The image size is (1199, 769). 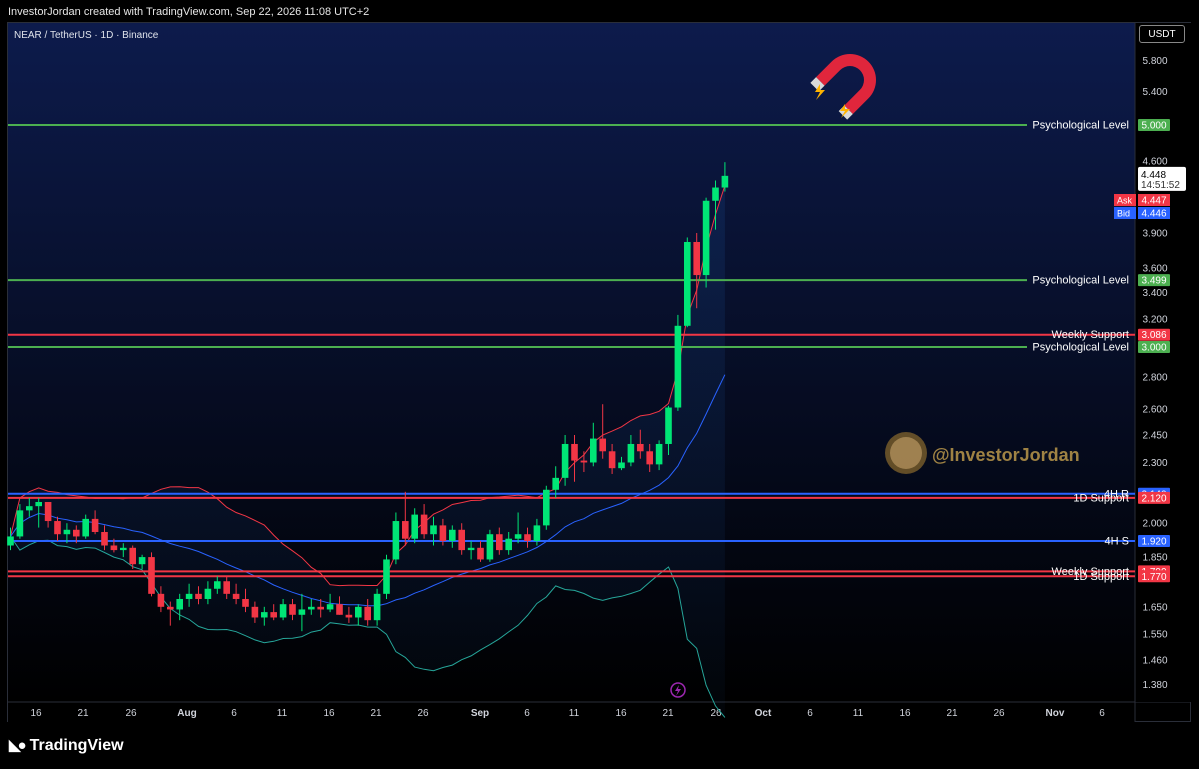 I want to click on level-price-label: 3.499, so click(x=1153, y=281).